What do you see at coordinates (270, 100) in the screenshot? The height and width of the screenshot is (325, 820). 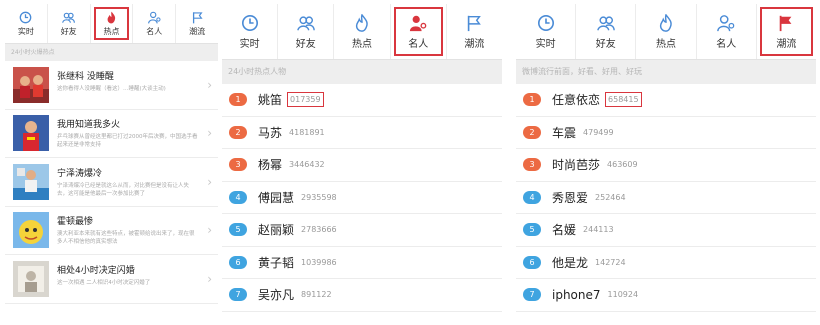 I see `celebrity-name: 姚笛` at bounding box center [270, 100].